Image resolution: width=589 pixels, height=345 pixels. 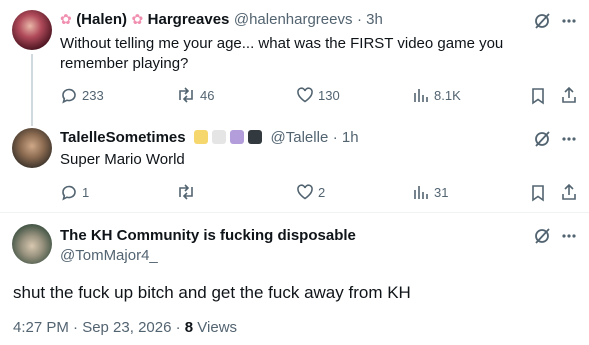 I want to click on views-count: 8, so click(x=189, y=327).